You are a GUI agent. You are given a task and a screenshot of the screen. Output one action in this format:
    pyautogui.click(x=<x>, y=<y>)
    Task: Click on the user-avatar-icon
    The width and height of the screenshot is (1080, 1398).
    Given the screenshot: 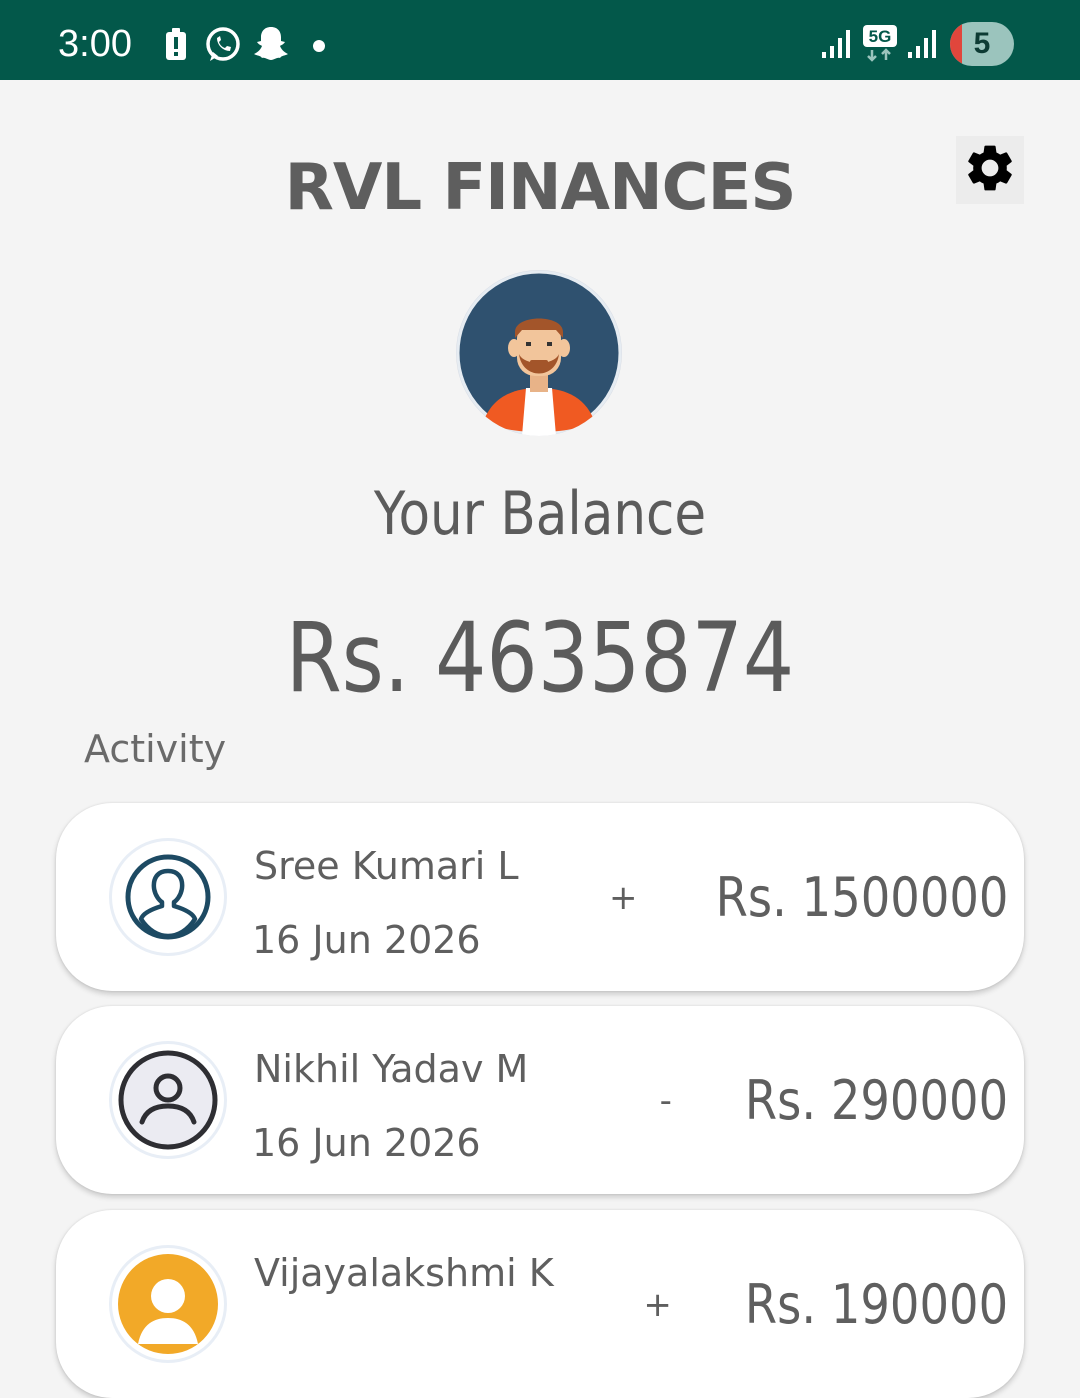 What is the action you would take?
    pyautogui.click(x=539, y=353)
    